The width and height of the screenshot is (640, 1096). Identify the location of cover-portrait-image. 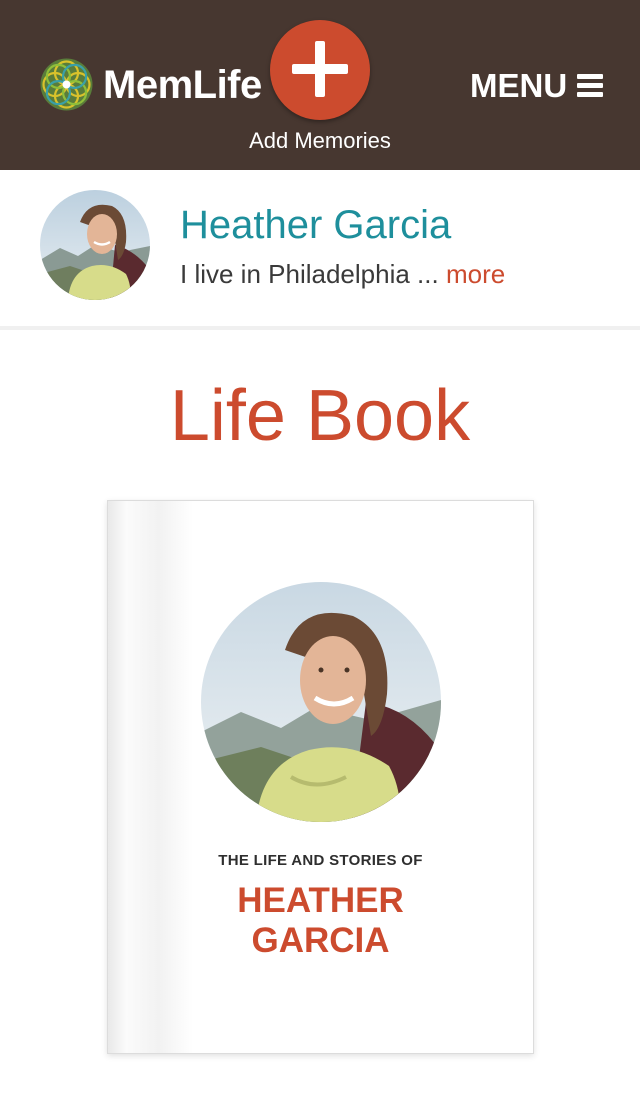
(321, 702).